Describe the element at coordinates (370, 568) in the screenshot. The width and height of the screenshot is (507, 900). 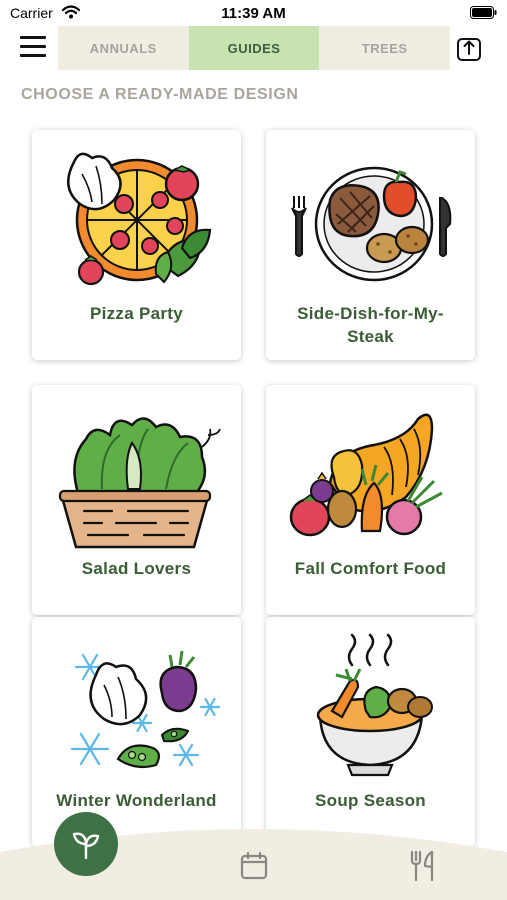
I see `card-label: Fall Comfort Food` at that location.